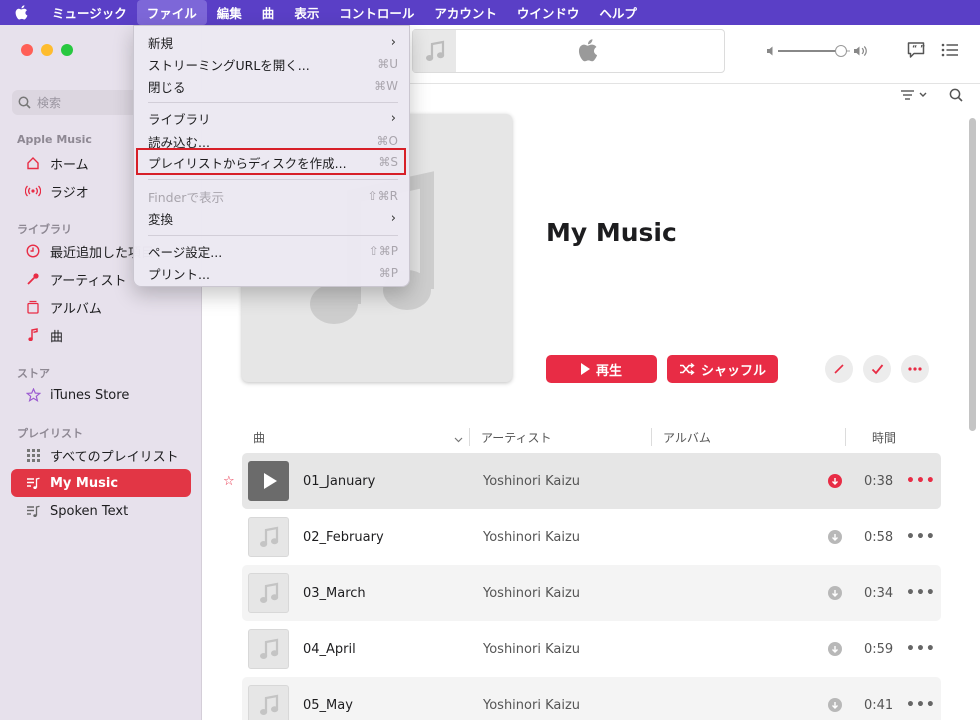 The width and height of the screenshot is (980, 720). Describe the element at coordinates (273, 196) in the screenshot. I see `menu-item-show-in-finder: Finderで表示 ⇧⌘R` at that location.